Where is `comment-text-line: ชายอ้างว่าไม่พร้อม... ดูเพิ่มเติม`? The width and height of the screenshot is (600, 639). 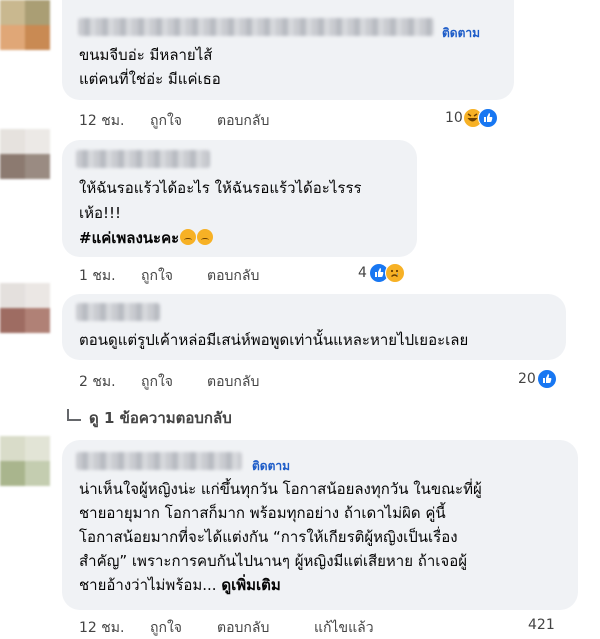 comment-text-line: ชายอ้างว่าไม่พร้อม... ดูเพิ่มเติม is located at coordinates (180, 585).